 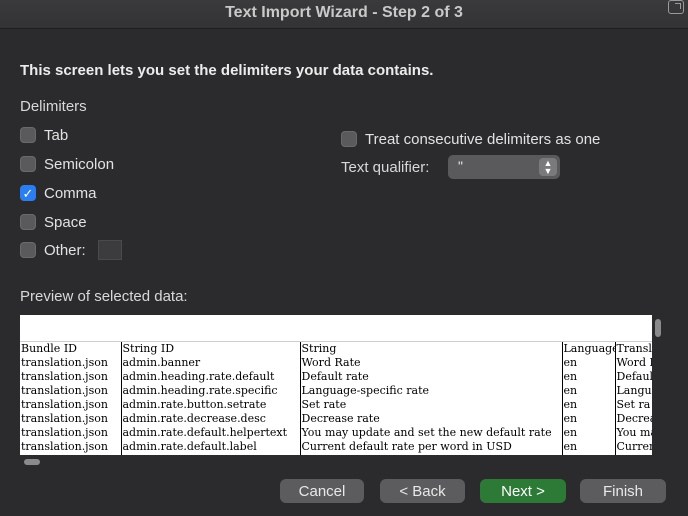 I want to click on table-cell: String, so click(x=431, y=349).